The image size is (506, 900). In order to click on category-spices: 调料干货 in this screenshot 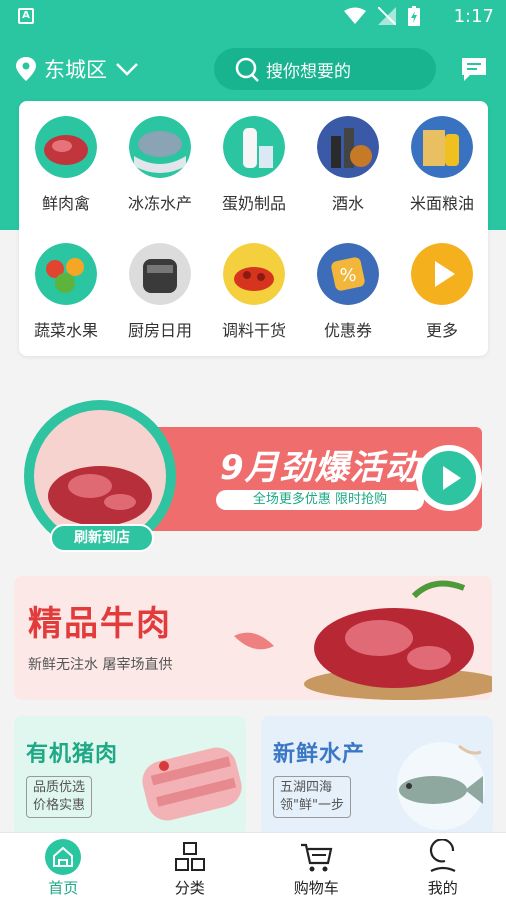, I will do `click(254, 292)`.